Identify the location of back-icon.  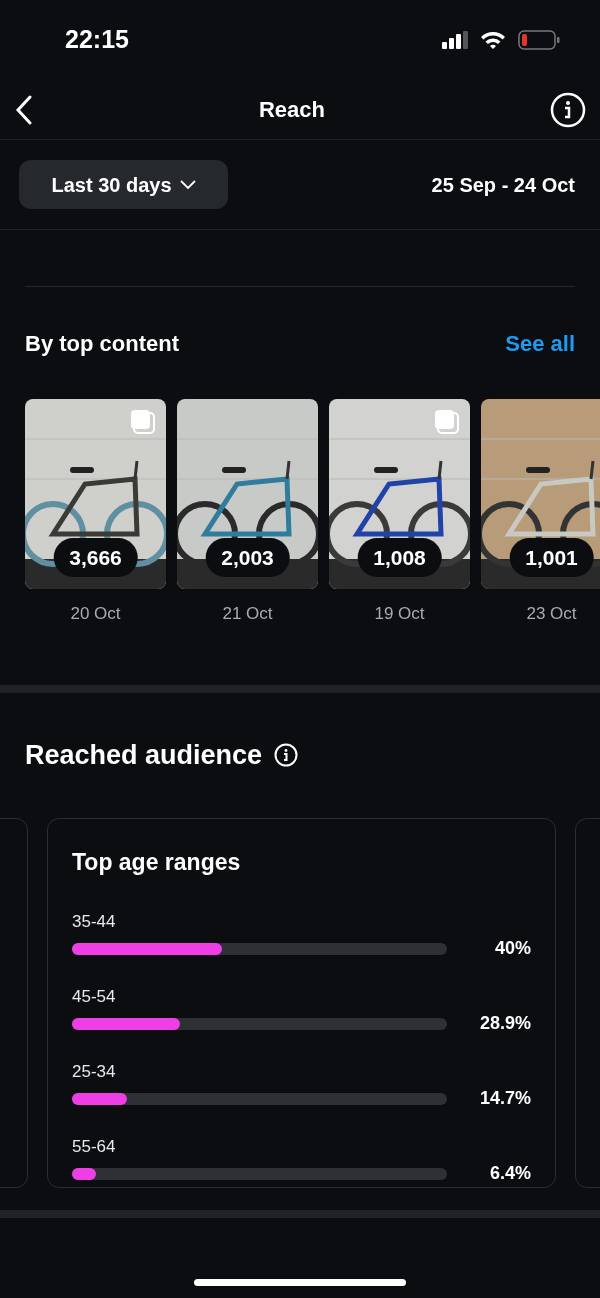
(24, 109).